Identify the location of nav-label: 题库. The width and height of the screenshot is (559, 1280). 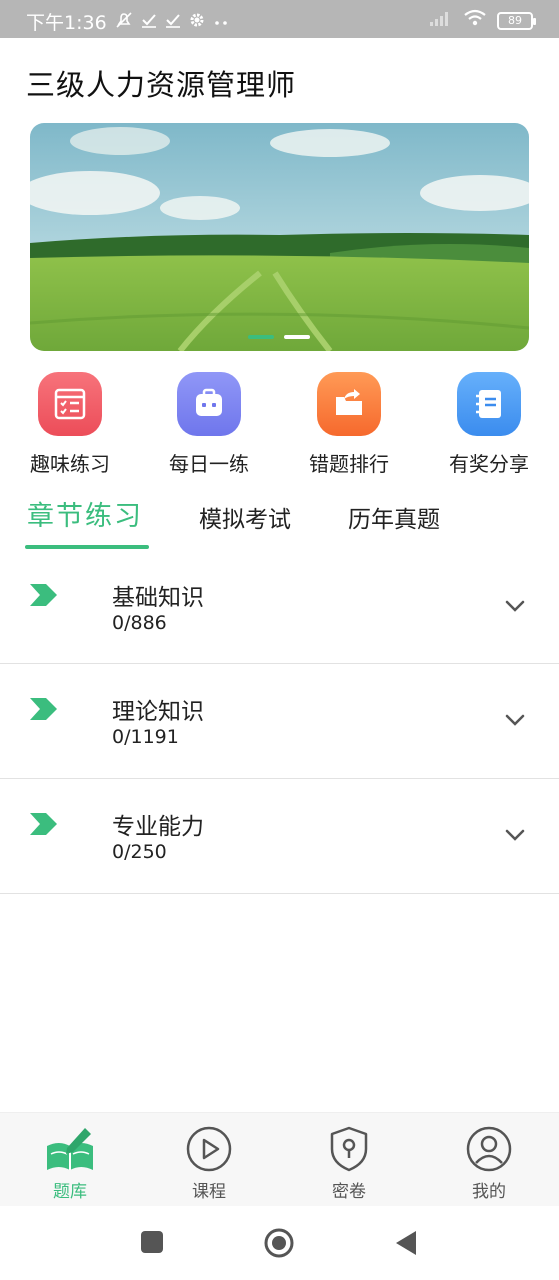
(70, 1192).